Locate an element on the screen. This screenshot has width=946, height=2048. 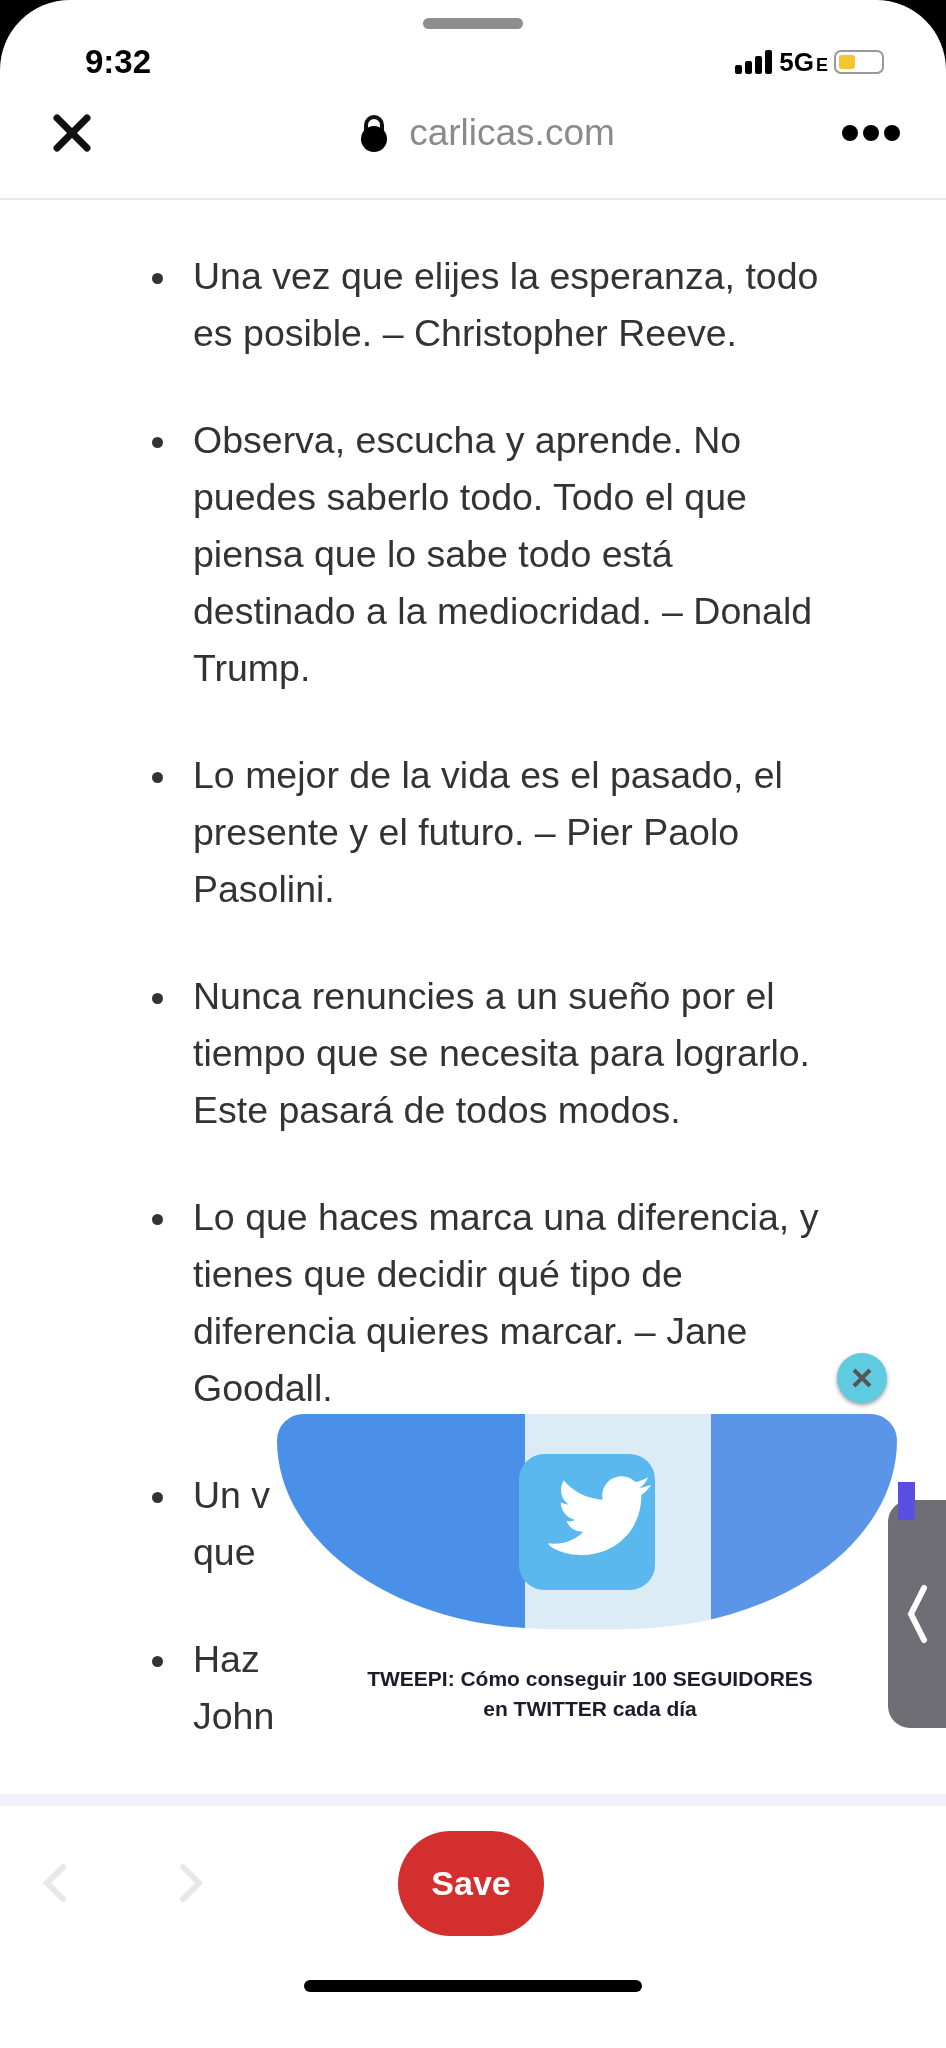
signal-icon is located at coordinates (754, 62).